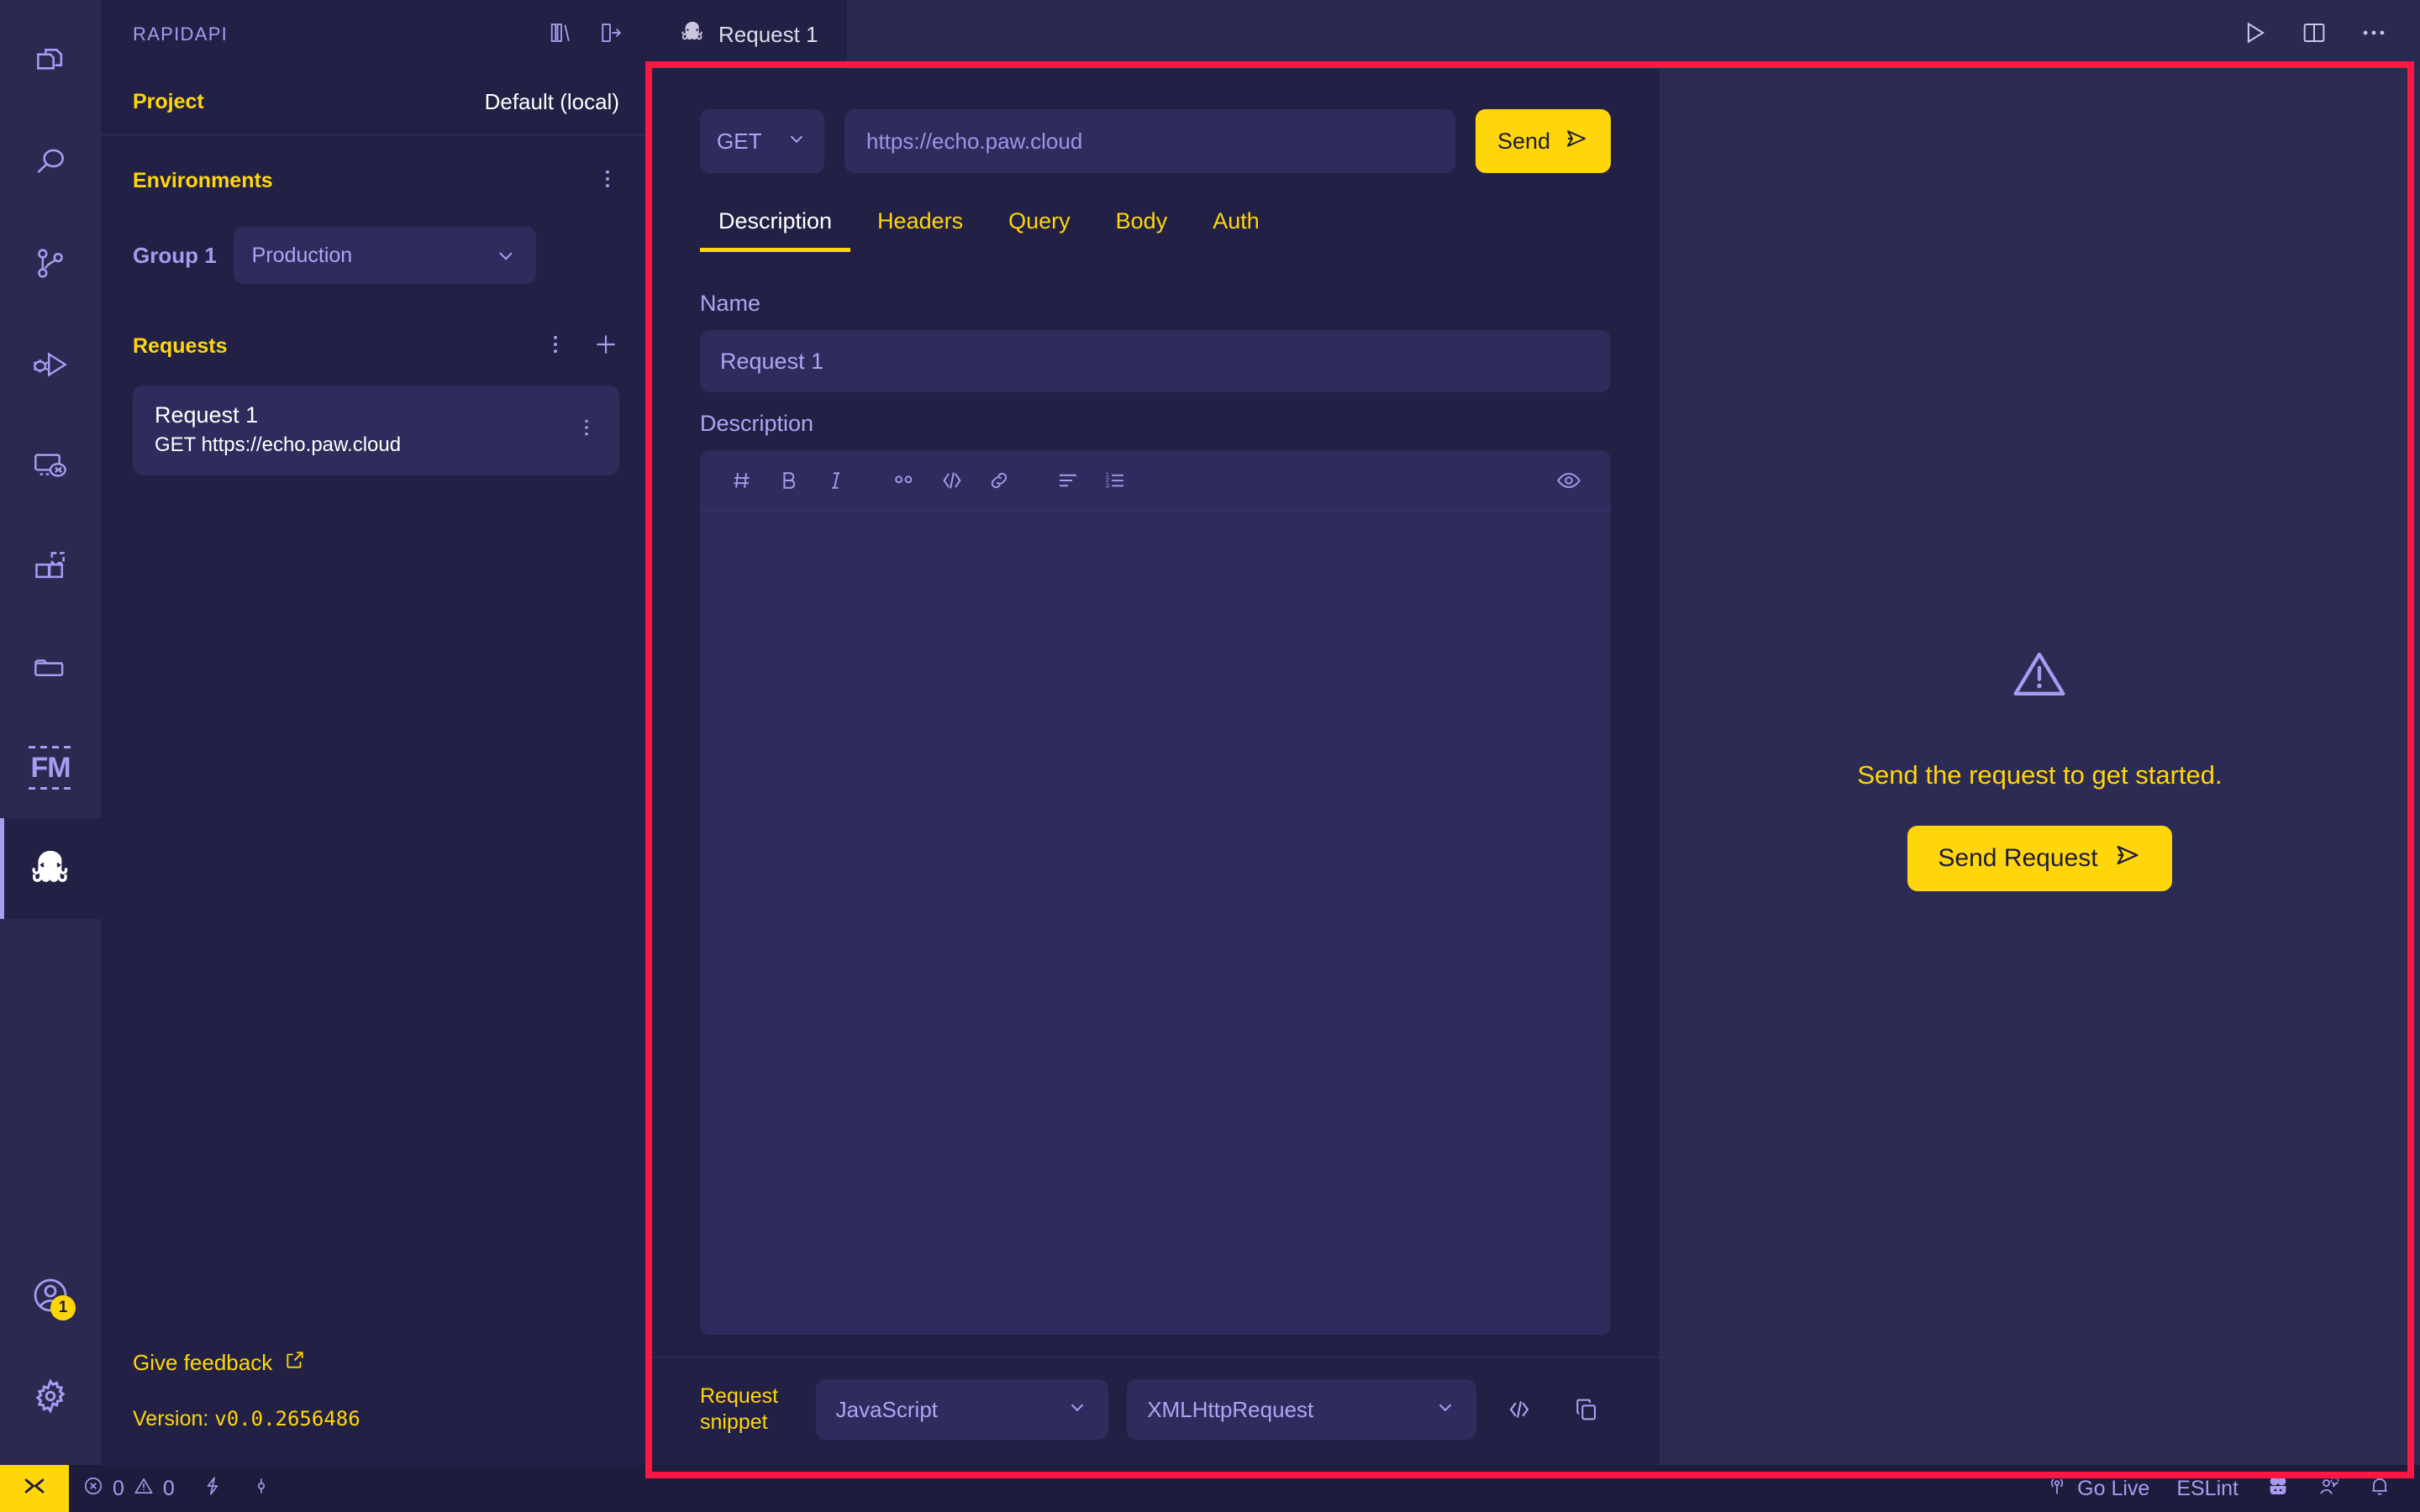  What do you see at coordinates (789, 480) in the screenshot?
I see `bold-icon` at bounding box center [789, 480].